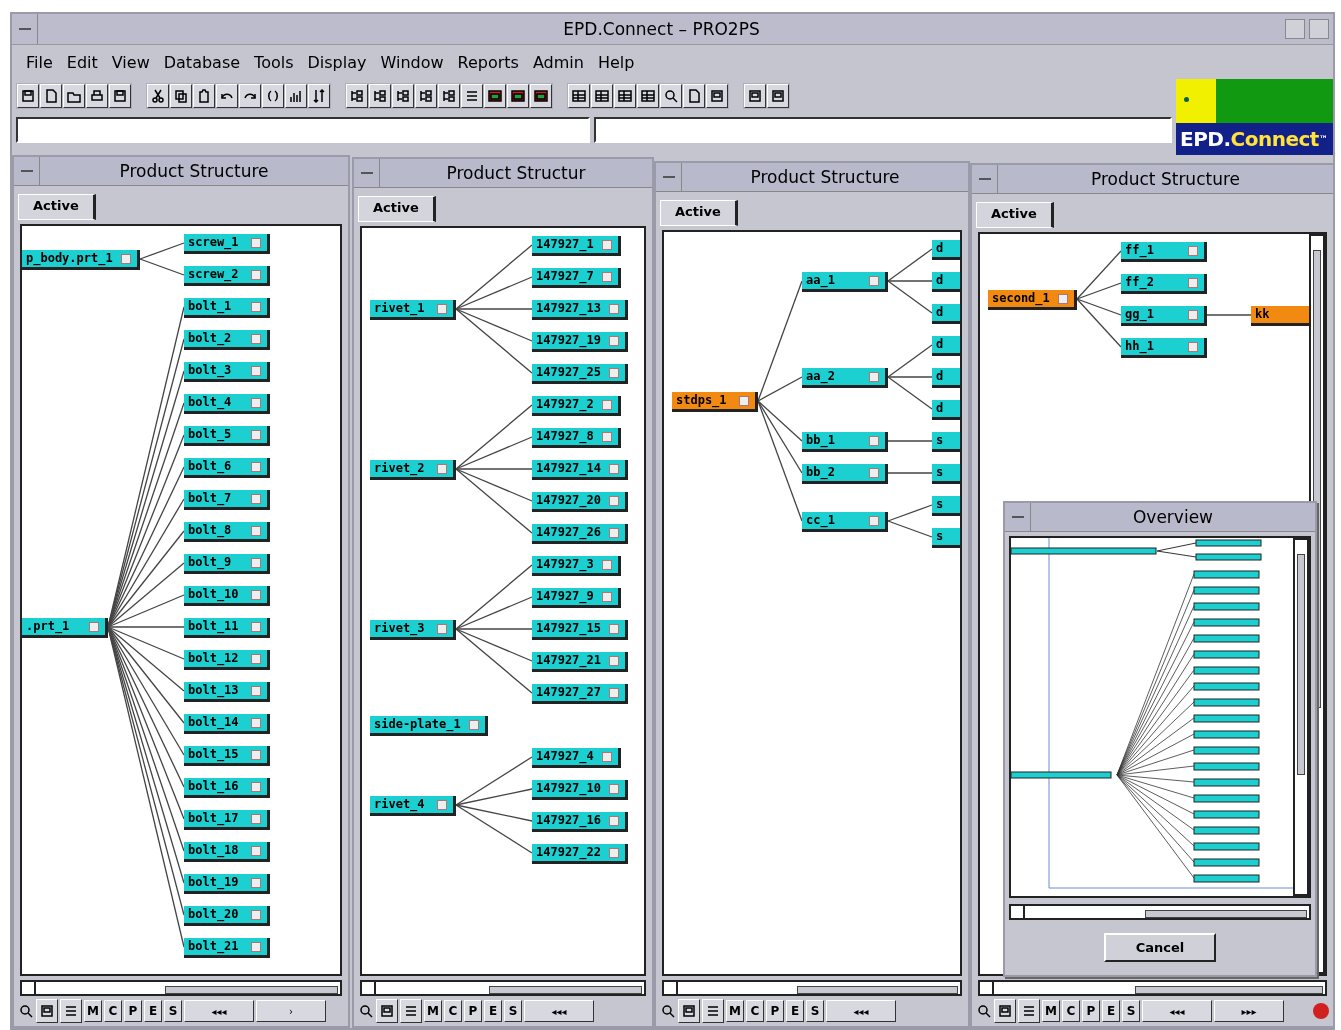 The width and height of the screenshot is (1341, 1030). I want to click on menu-item: Display, so click(337, 62).